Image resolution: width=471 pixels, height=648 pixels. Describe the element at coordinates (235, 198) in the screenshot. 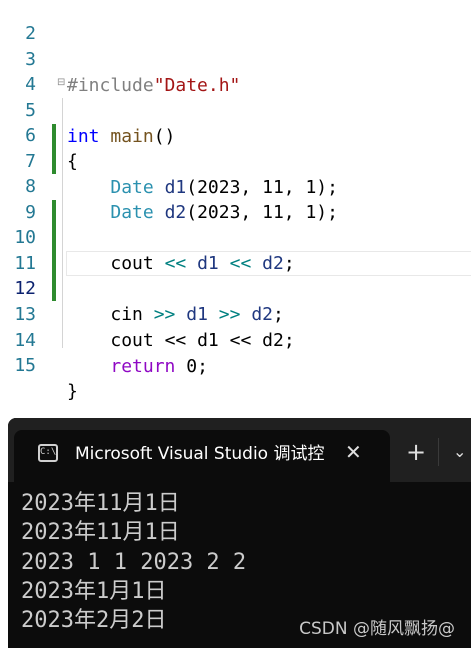

I see `code-line: 9` at that location.